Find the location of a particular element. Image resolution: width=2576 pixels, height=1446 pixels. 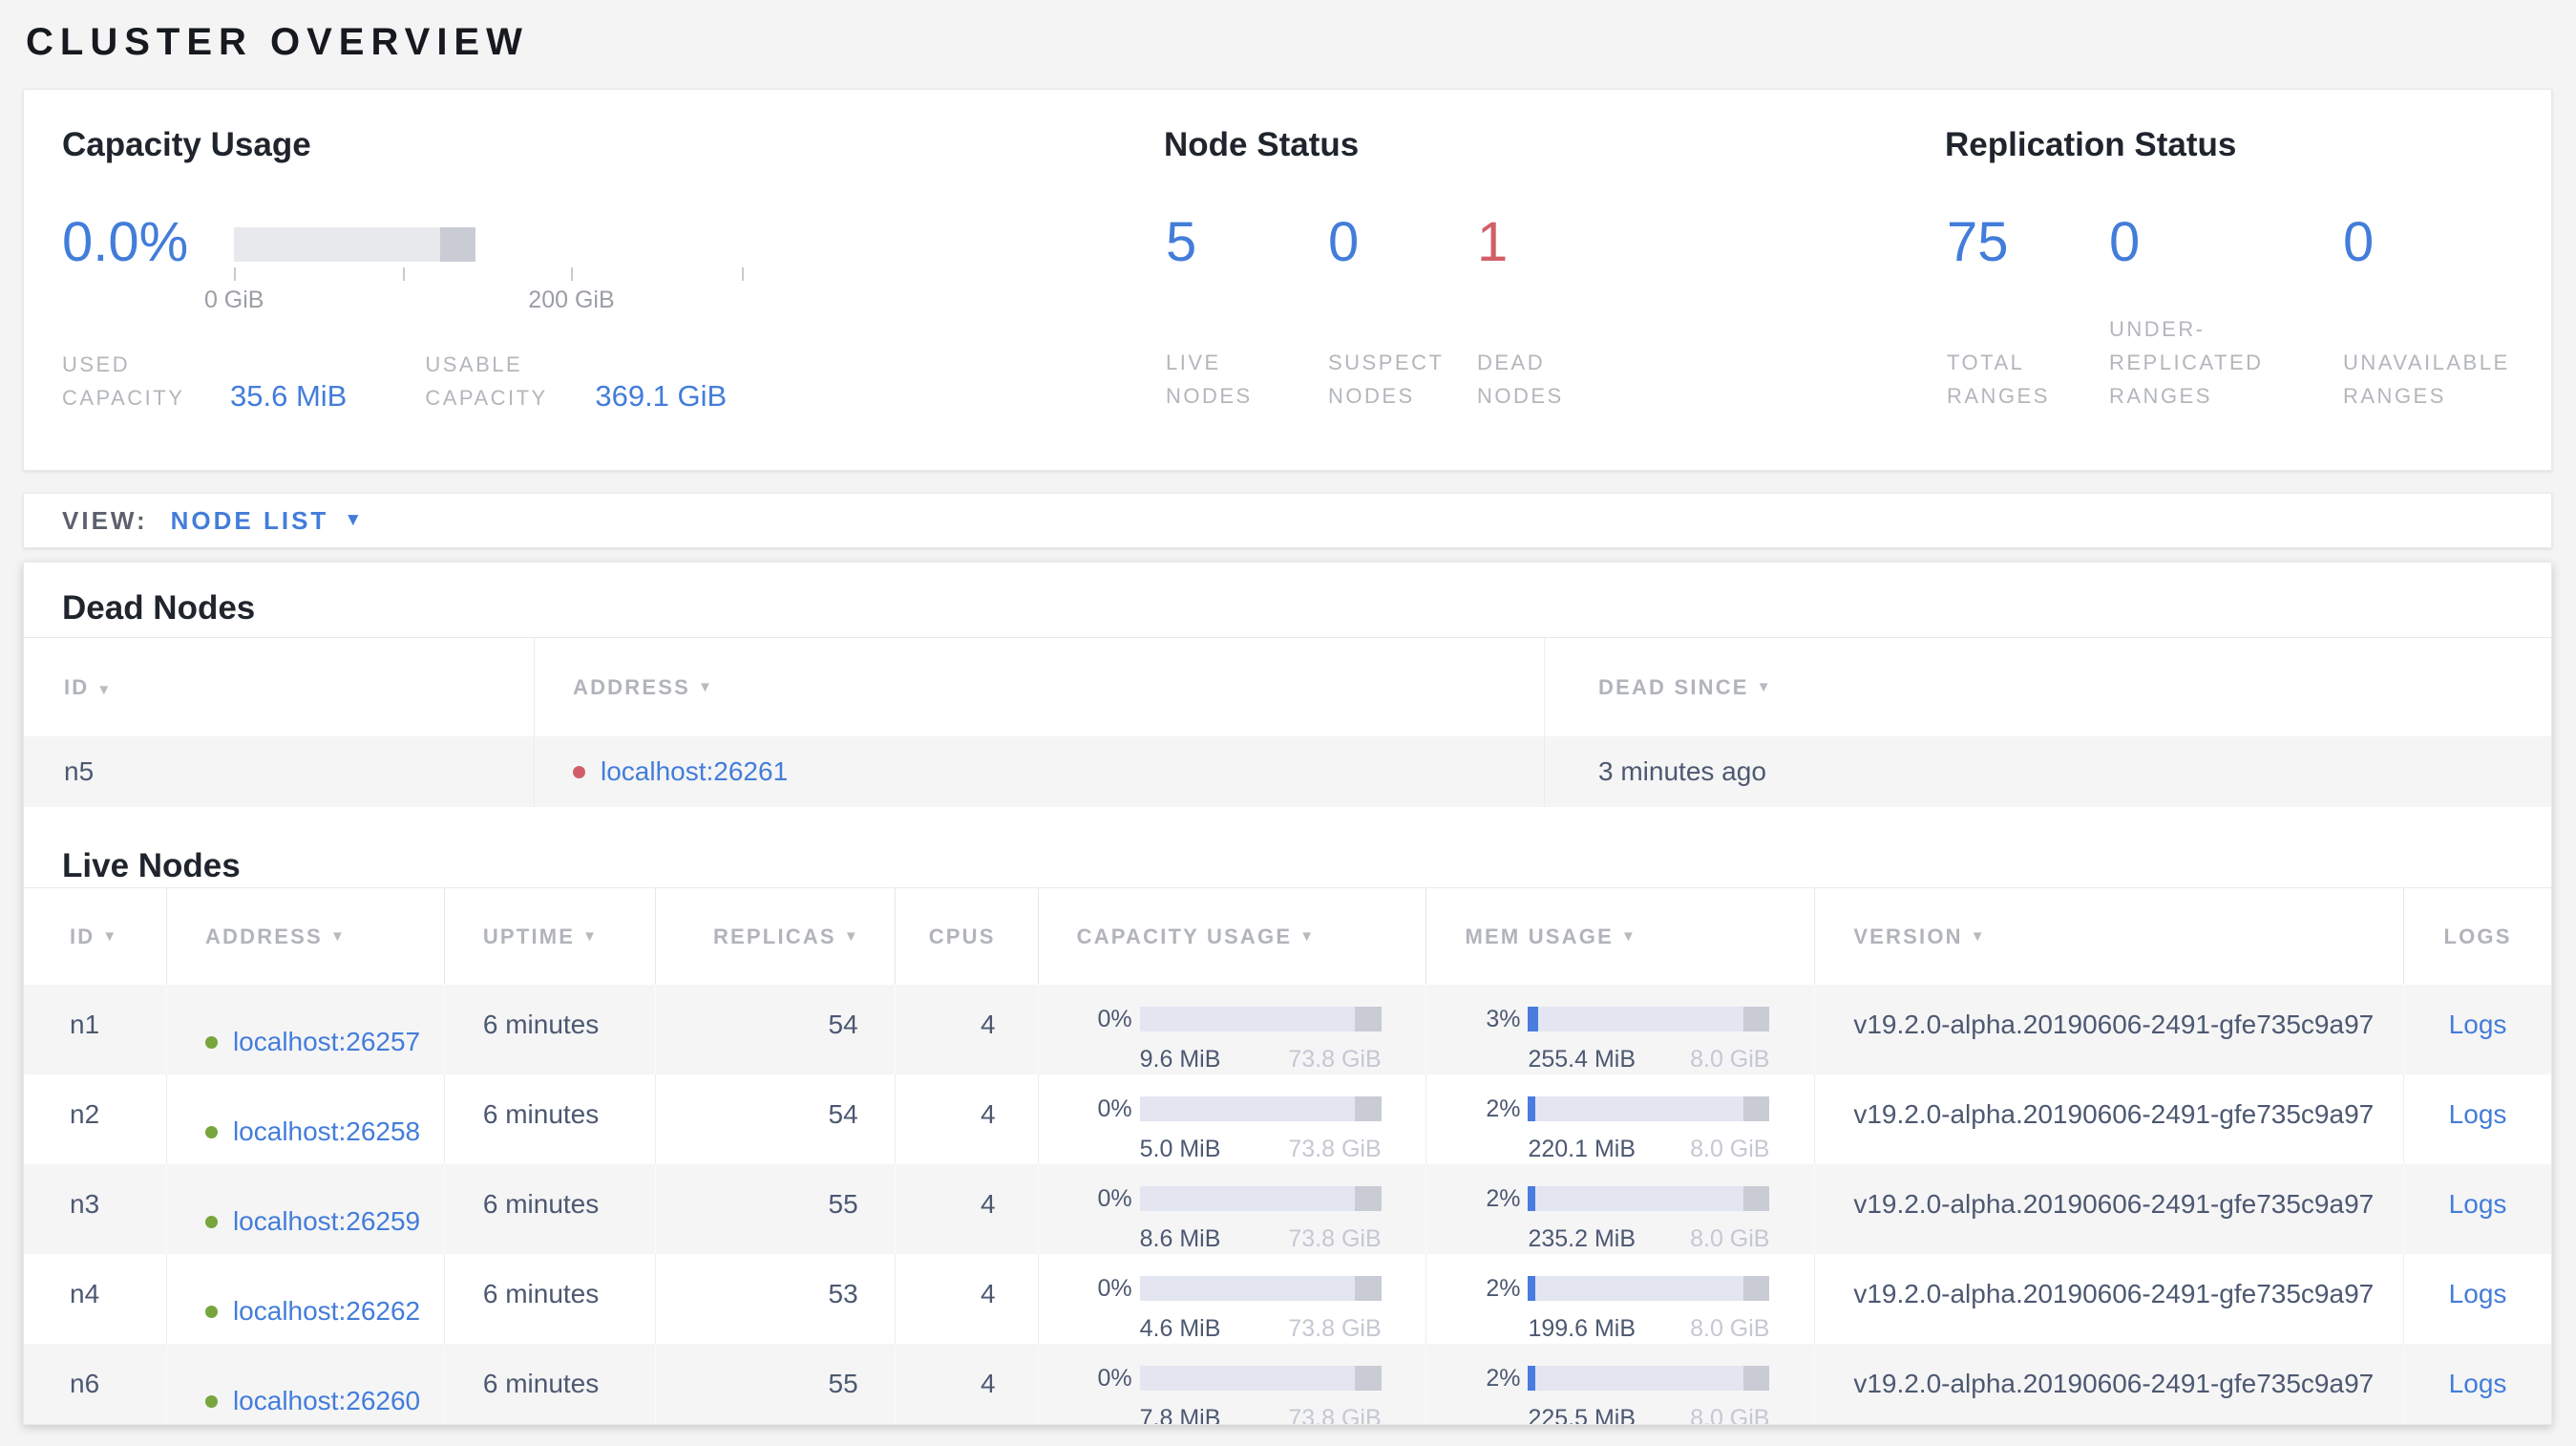

replicas-value: 54 is located at coordinates (843, 1024).